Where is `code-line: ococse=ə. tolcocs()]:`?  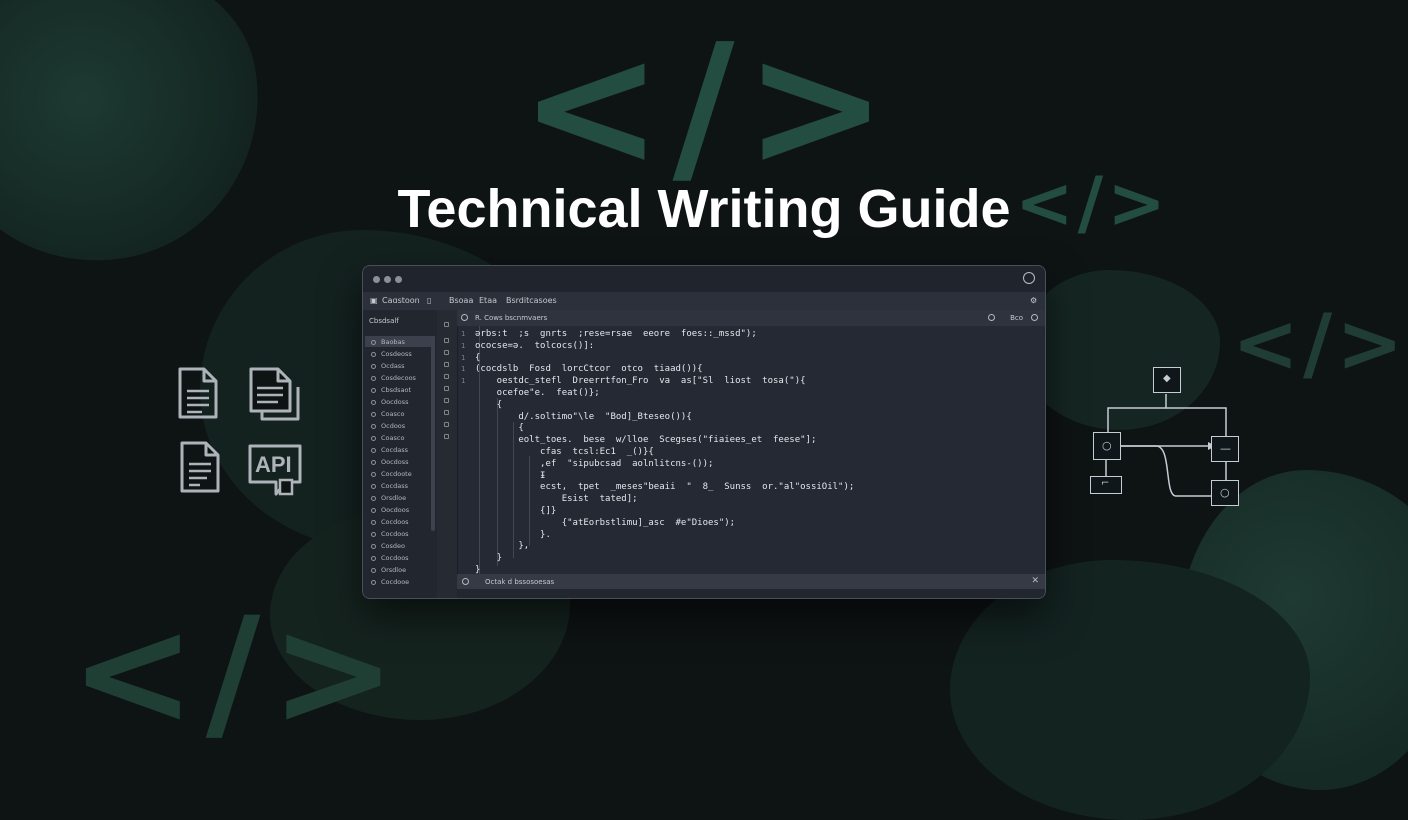 code-line: ococse=ə. tolcocs()]: is located at coordinates (535, 345).